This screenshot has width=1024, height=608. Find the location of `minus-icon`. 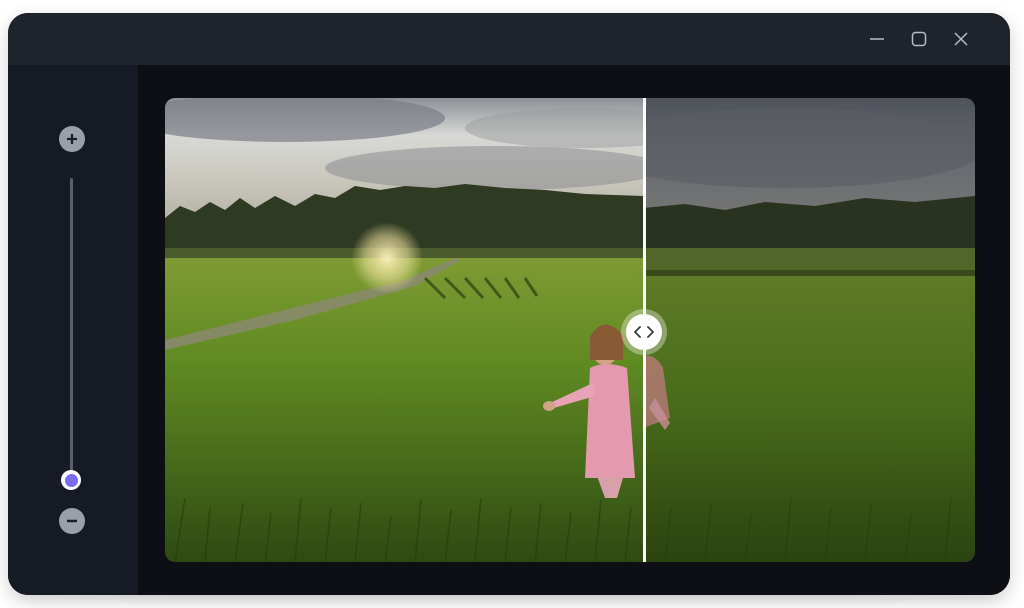

minus-icon is located at coordinates (72, 521).